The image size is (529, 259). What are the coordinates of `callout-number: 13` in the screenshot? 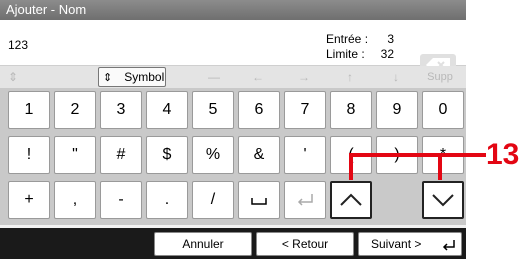 It's located at (503, 154).